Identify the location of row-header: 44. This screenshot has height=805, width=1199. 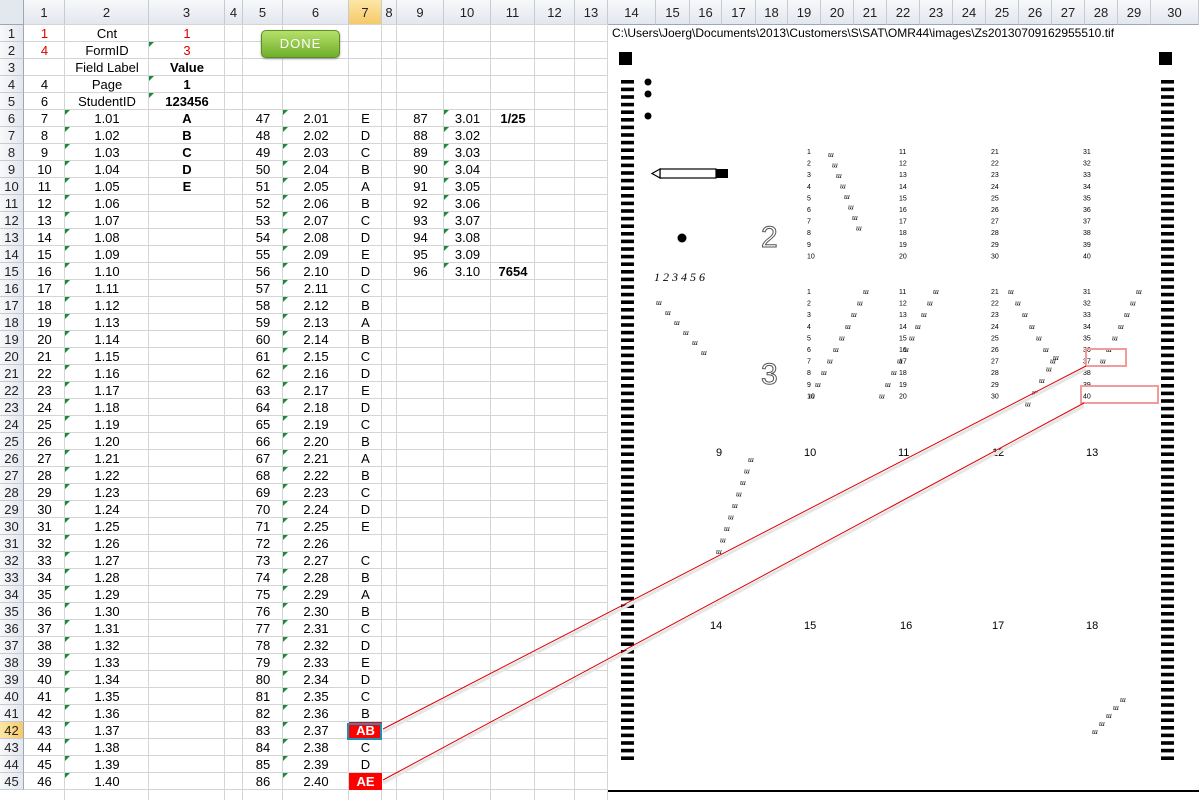
(12, 764).